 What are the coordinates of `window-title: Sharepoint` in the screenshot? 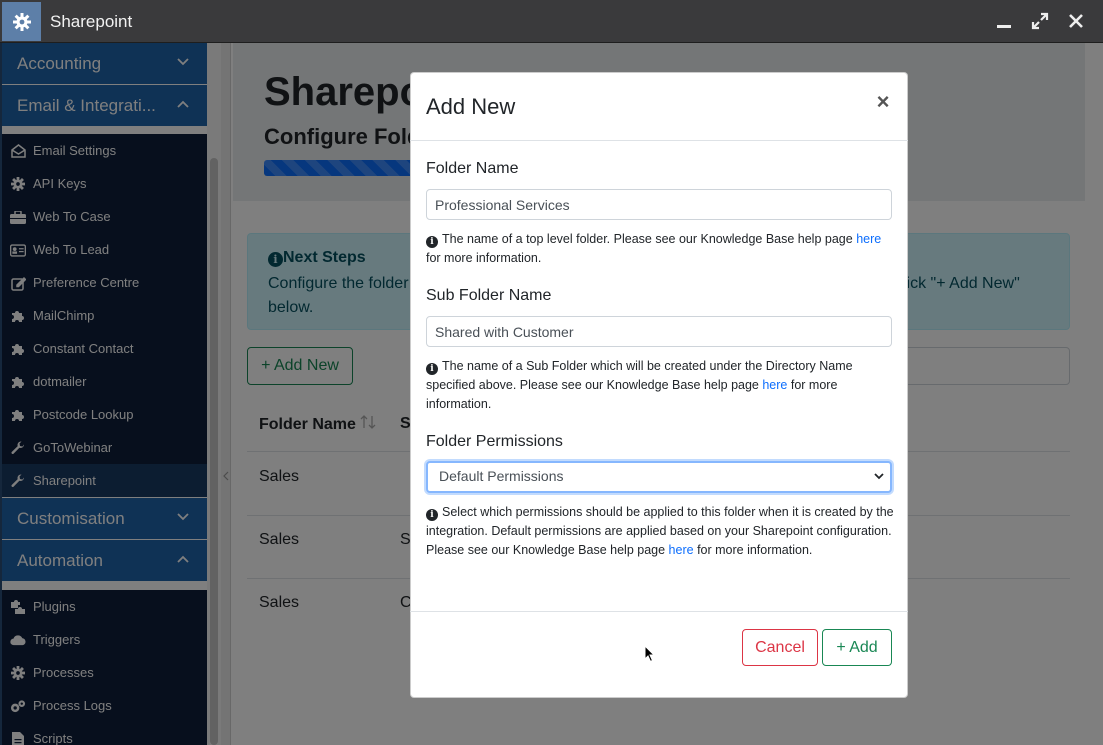 It's located at (91, 21).